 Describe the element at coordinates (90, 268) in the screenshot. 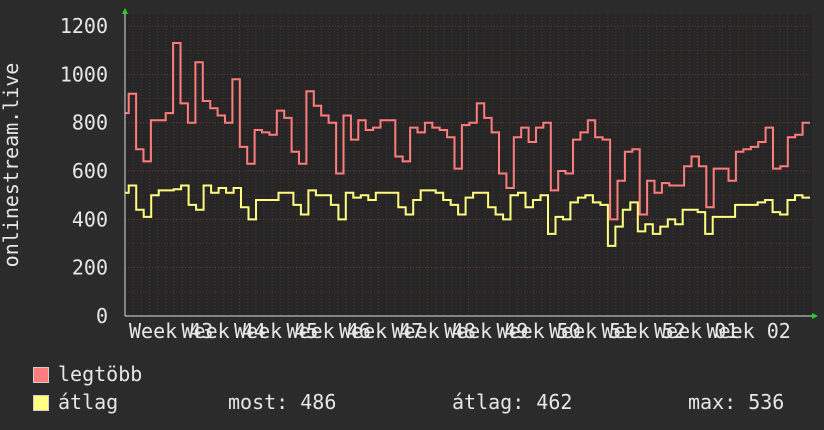

I see `y-tick-label: 200` at that location.